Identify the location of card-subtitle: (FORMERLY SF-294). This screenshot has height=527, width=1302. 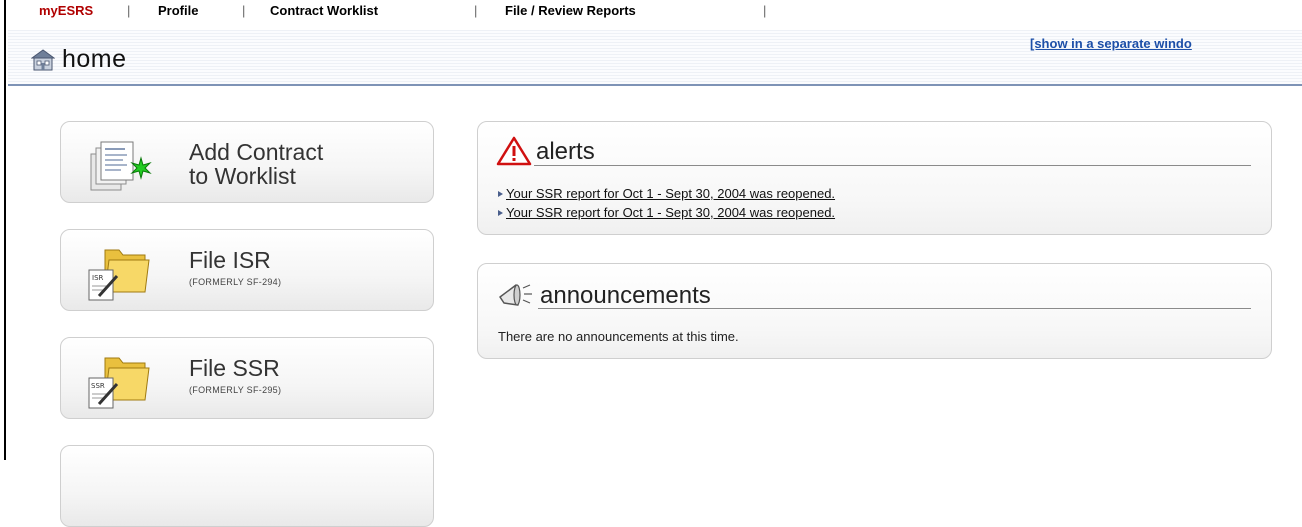
(235, 282).